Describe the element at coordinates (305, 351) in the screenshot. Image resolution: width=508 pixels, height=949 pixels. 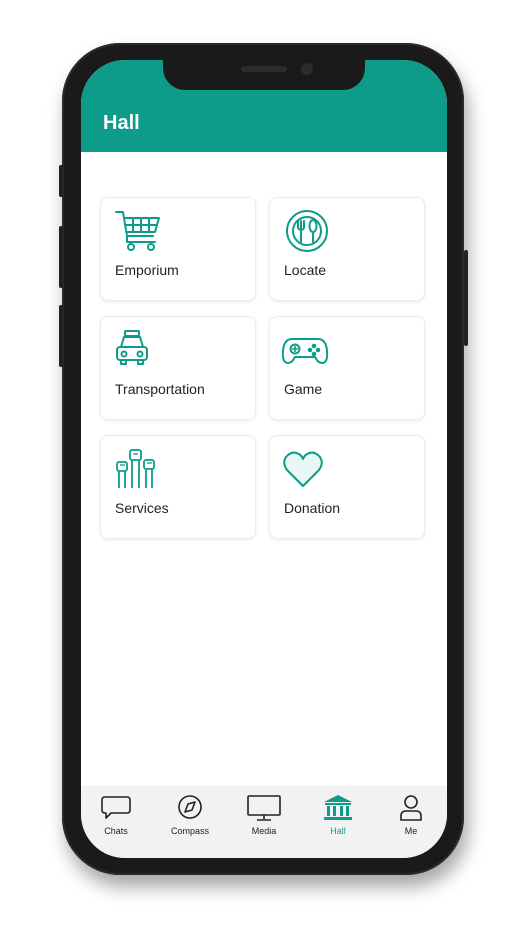
I see `gamepad-icon` at that location.